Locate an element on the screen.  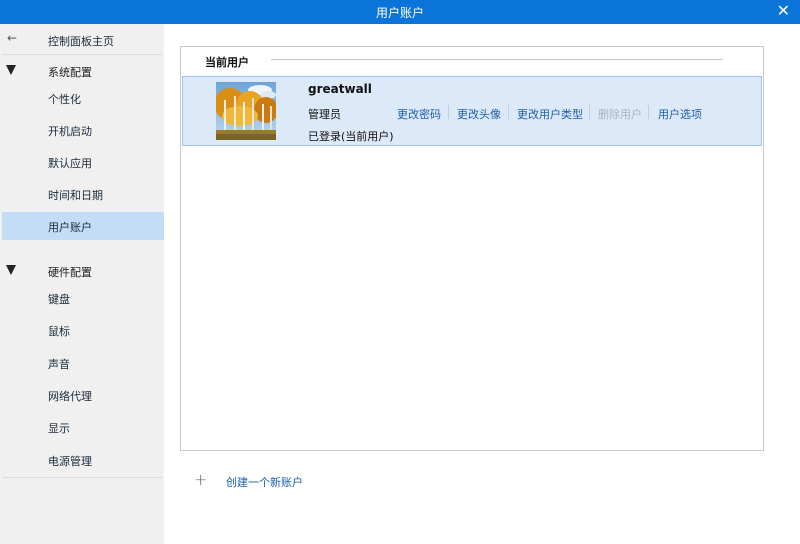
sidebar-item-label: 显示 is located at coordinates (59, 428).